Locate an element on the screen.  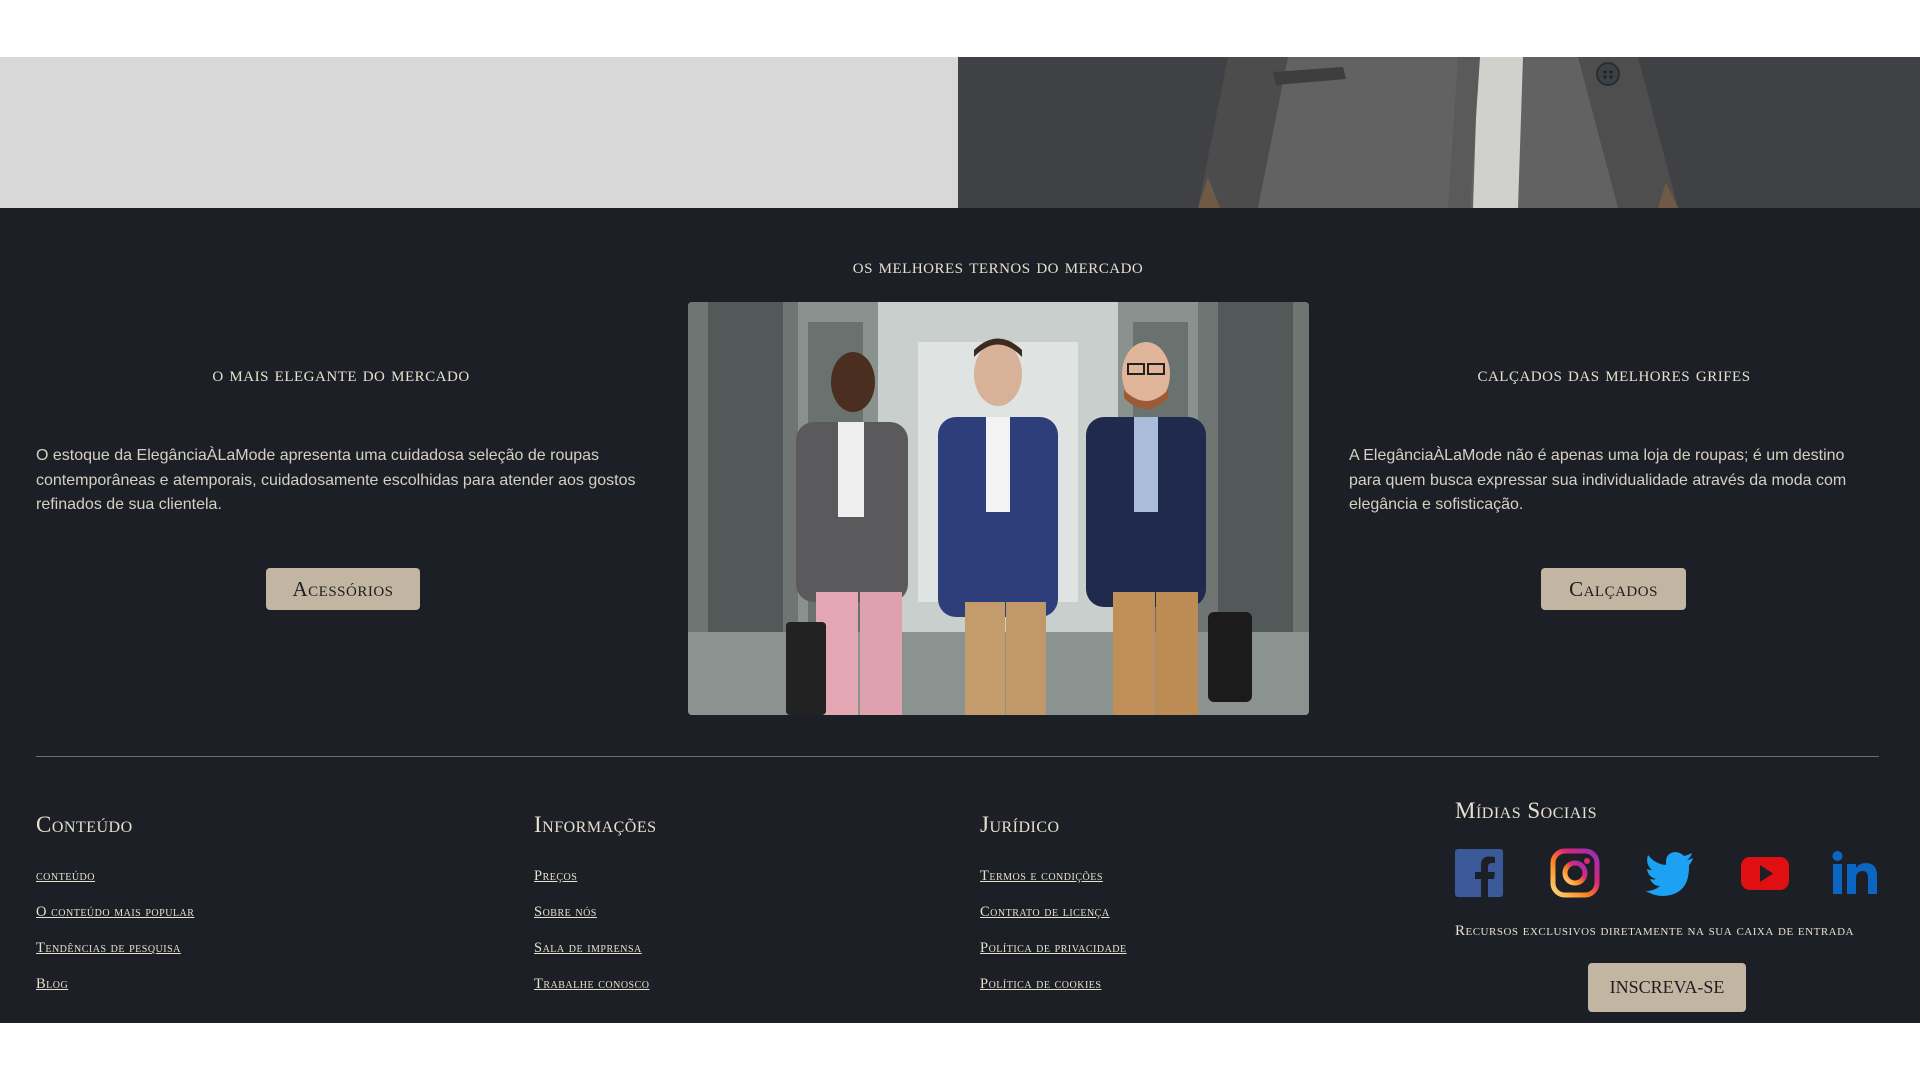
footer-link-press: Sala de imprensa is located at coordinates (588, 948).